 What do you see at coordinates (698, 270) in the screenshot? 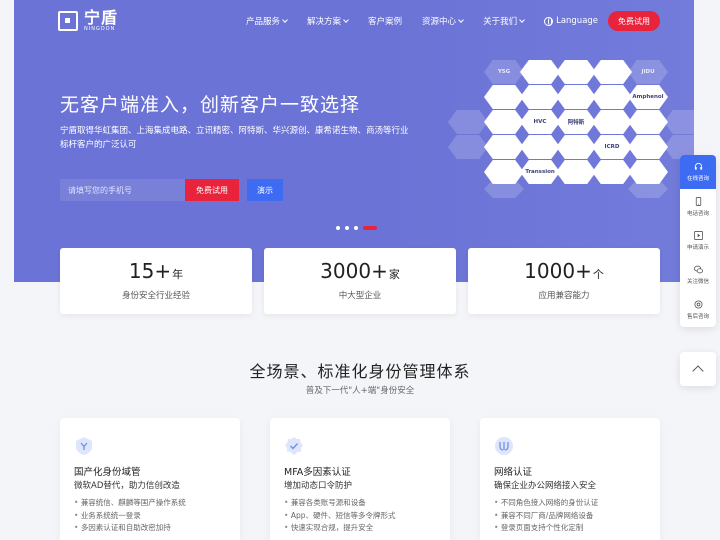
I see `wechat-icon` at bounding box center [698, 270].